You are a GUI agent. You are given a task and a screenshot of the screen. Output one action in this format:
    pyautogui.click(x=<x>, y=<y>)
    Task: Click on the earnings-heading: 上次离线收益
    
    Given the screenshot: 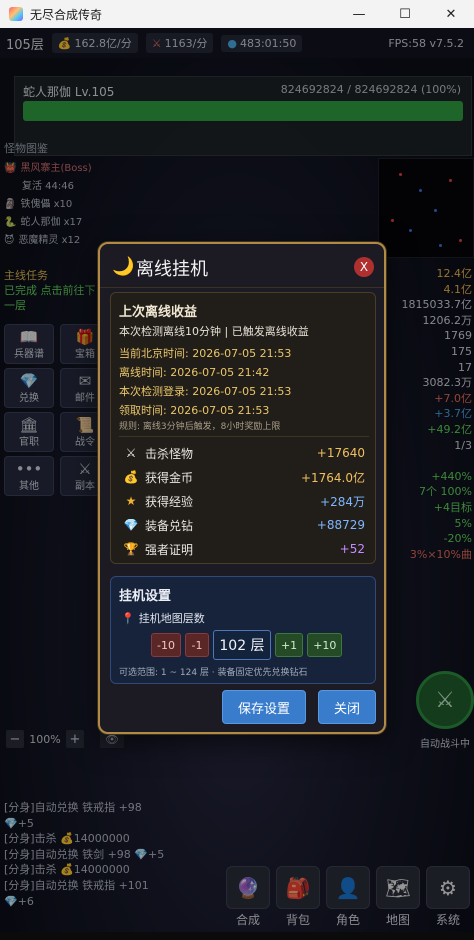 What is the action you would take?
    pyautogui.click(x=158, y=312)
    